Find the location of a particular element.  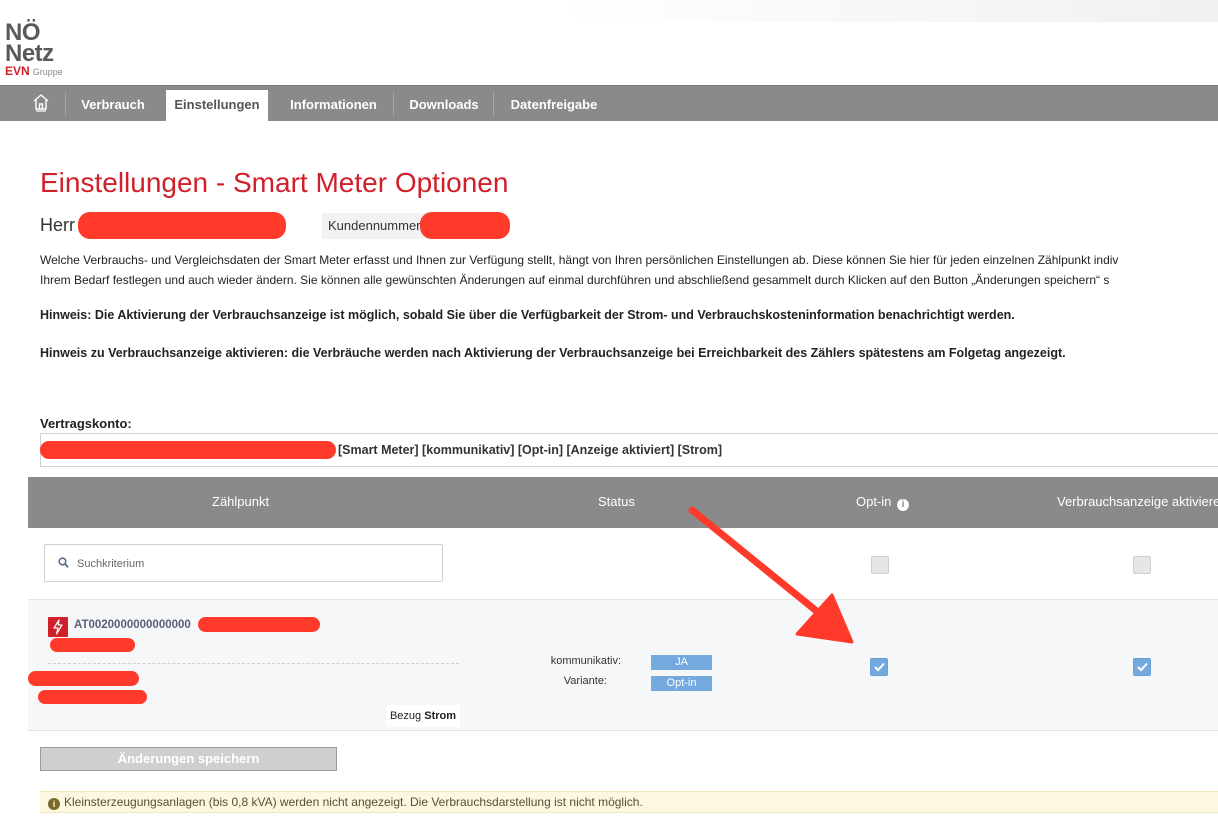

redaction-name is located at coordinates (182, 225).